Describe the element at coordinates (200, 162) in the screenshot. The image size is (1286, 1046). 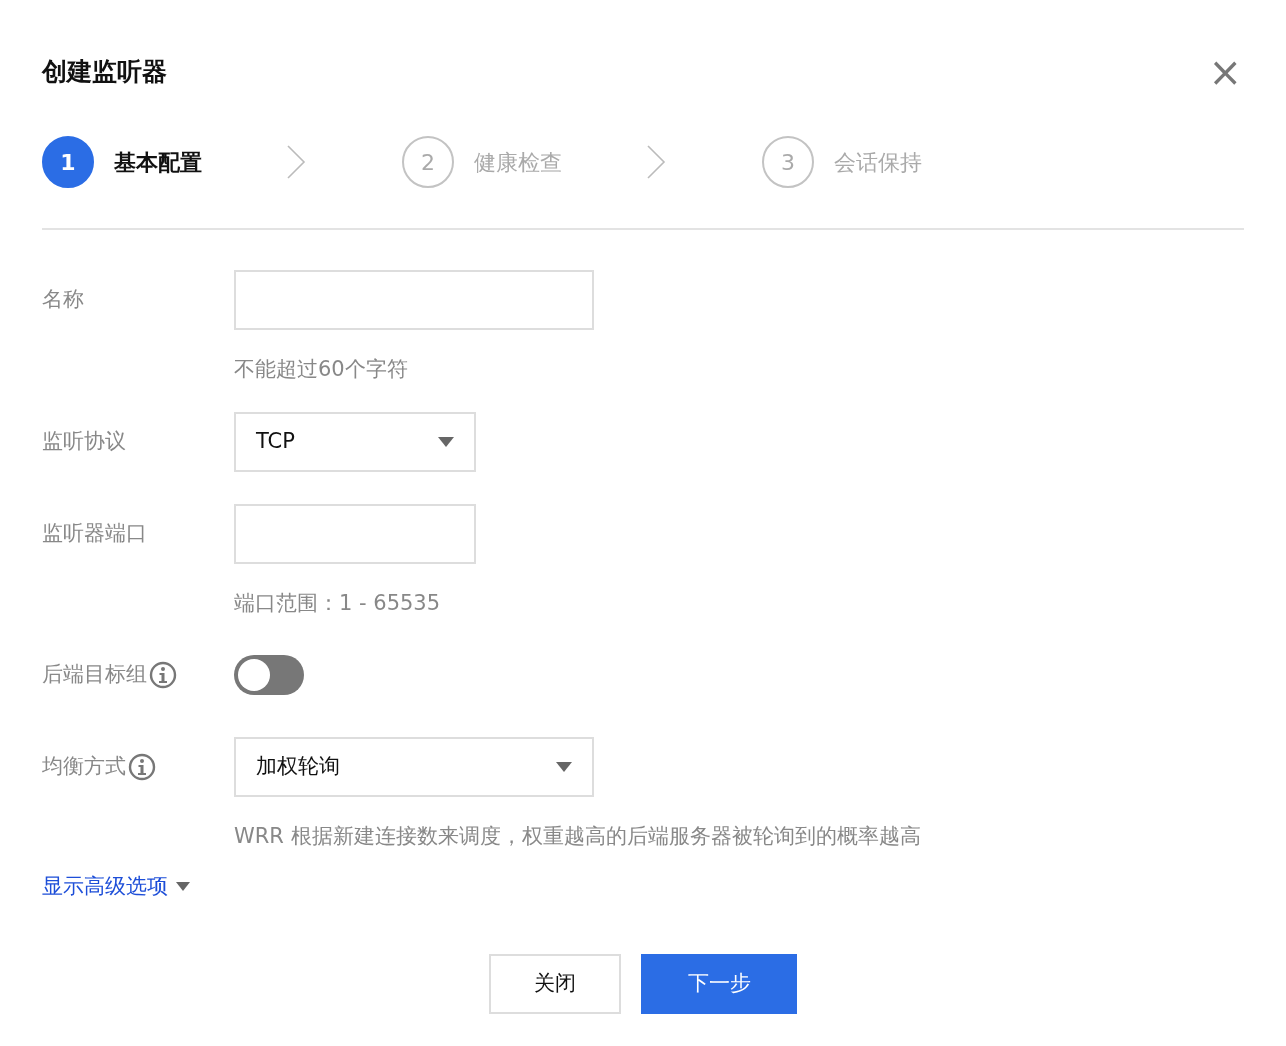
I see `step-label: 基本配置` at that location.